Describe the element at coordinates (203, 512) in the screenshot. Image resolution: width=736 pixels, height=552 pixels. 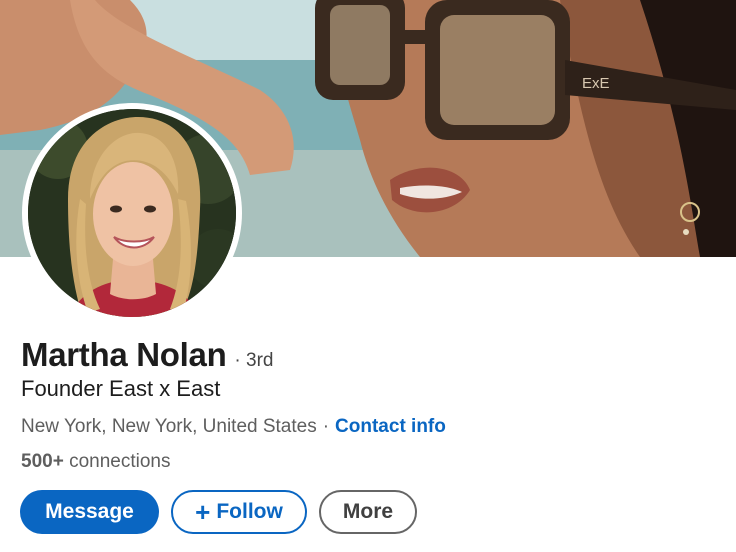
I see `plus-icon: +` at that location.